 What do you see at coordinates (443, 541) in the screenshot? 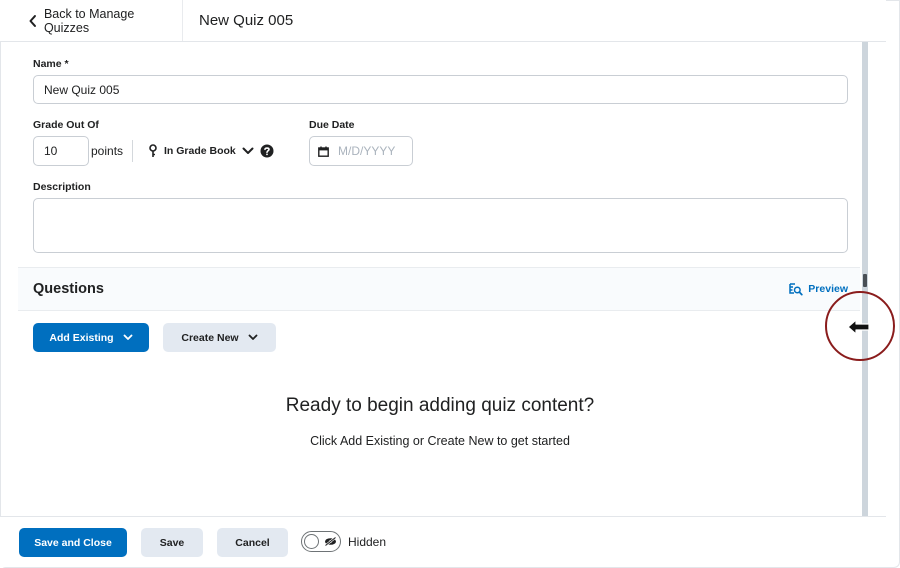
I see `footer-bar` at bounding box center [443, 541].